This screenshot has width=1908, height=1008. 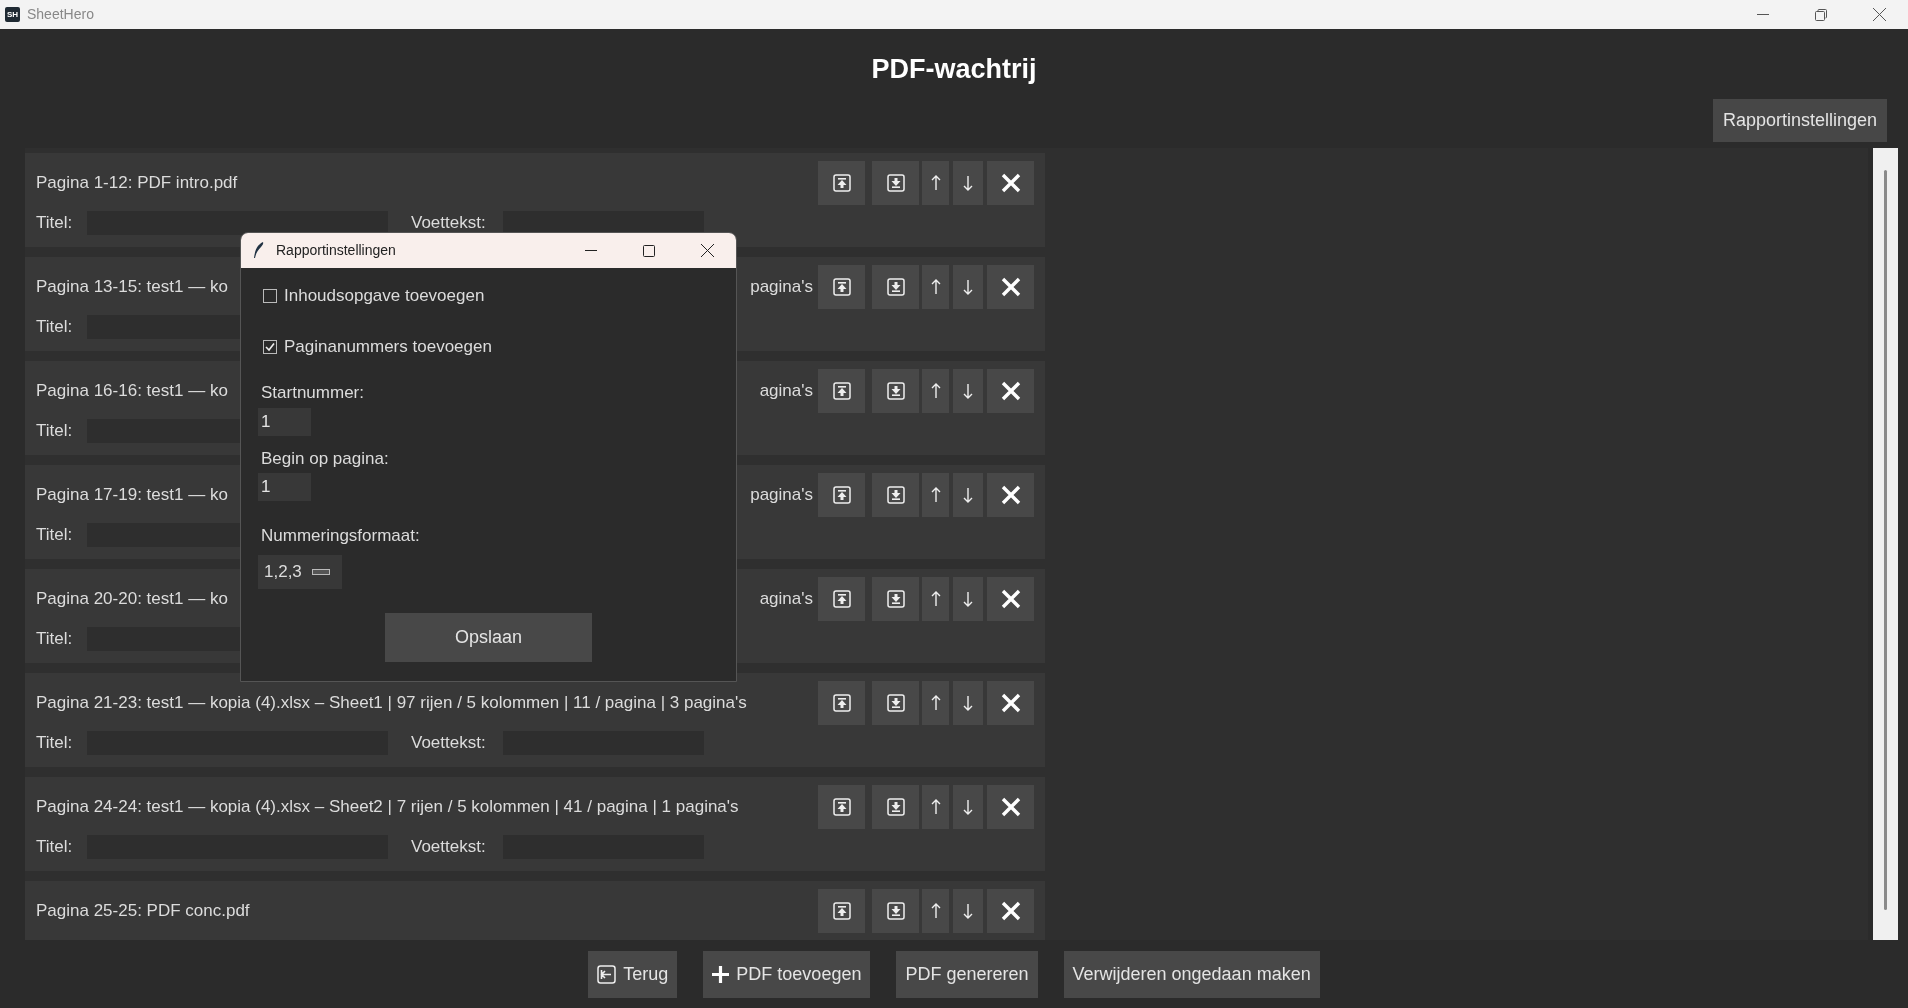 What do you see at coordinates (137, 183) in the screenshot?
I see `queue-item-title: Pagina 1-12: PDF intro.pdf` at bounding box center [137, 183].